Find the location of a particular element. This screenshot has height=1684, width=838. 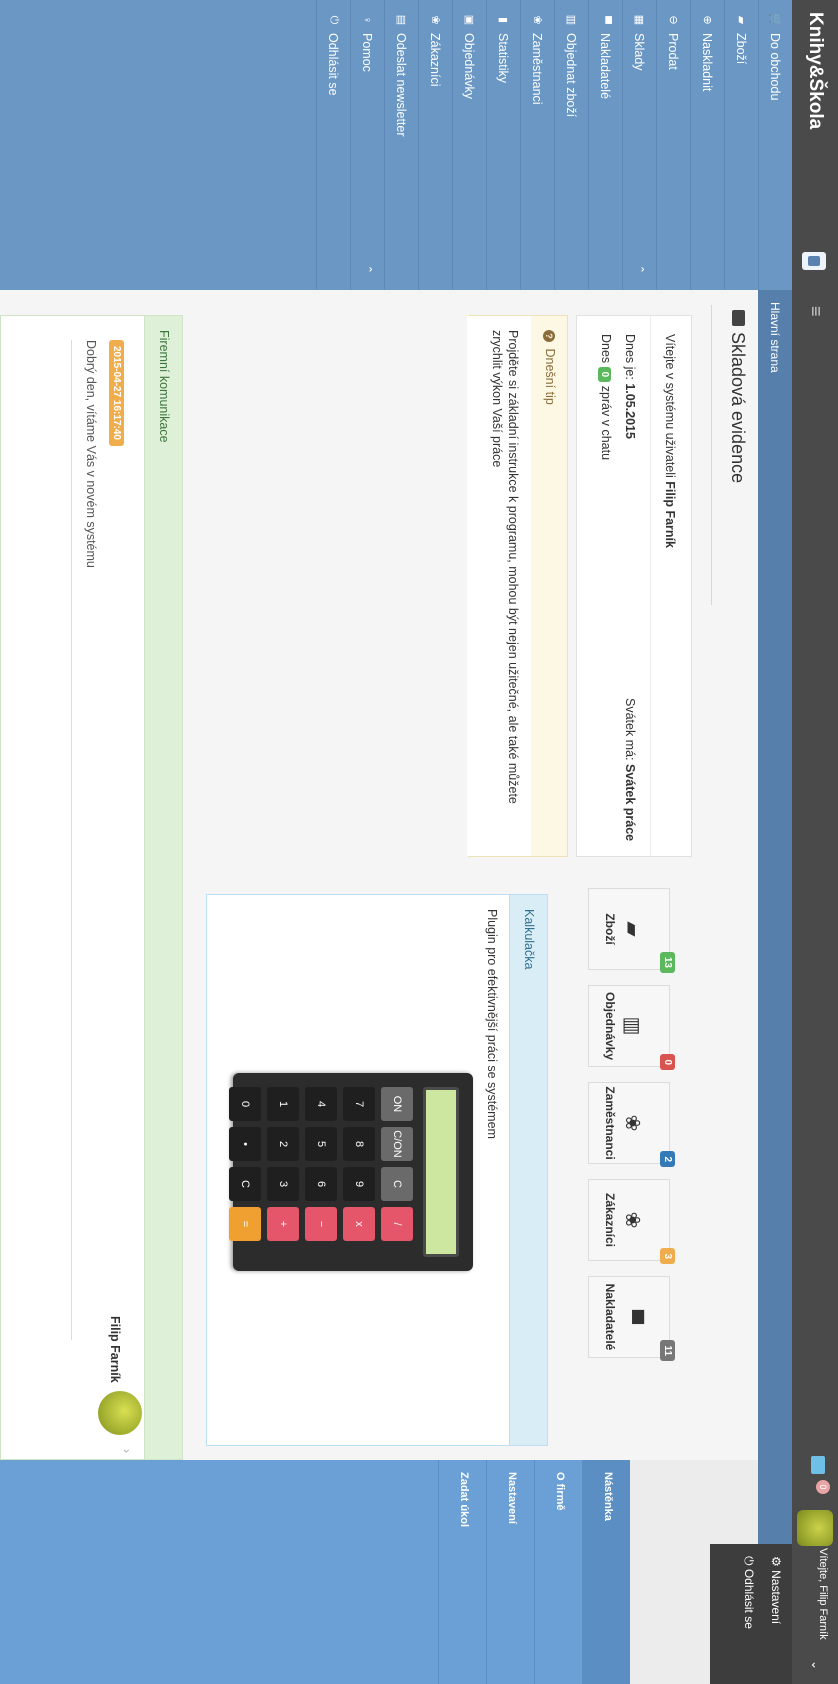

help-icon: ♀ is located at coordinates (367, 20).